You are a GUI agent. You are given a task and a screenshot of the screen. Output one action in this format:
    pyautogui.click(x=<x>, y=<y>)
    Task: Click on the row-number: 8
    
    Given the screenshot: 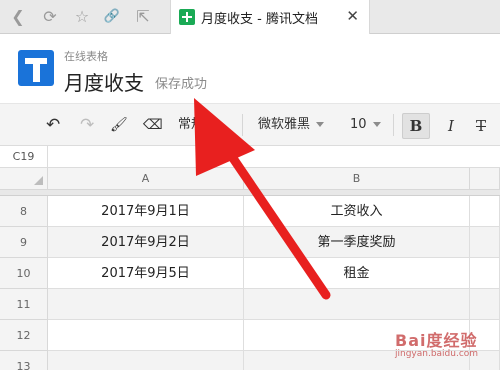 What is the action you would take?
    pyautogui.click(x=24, y=211)
    